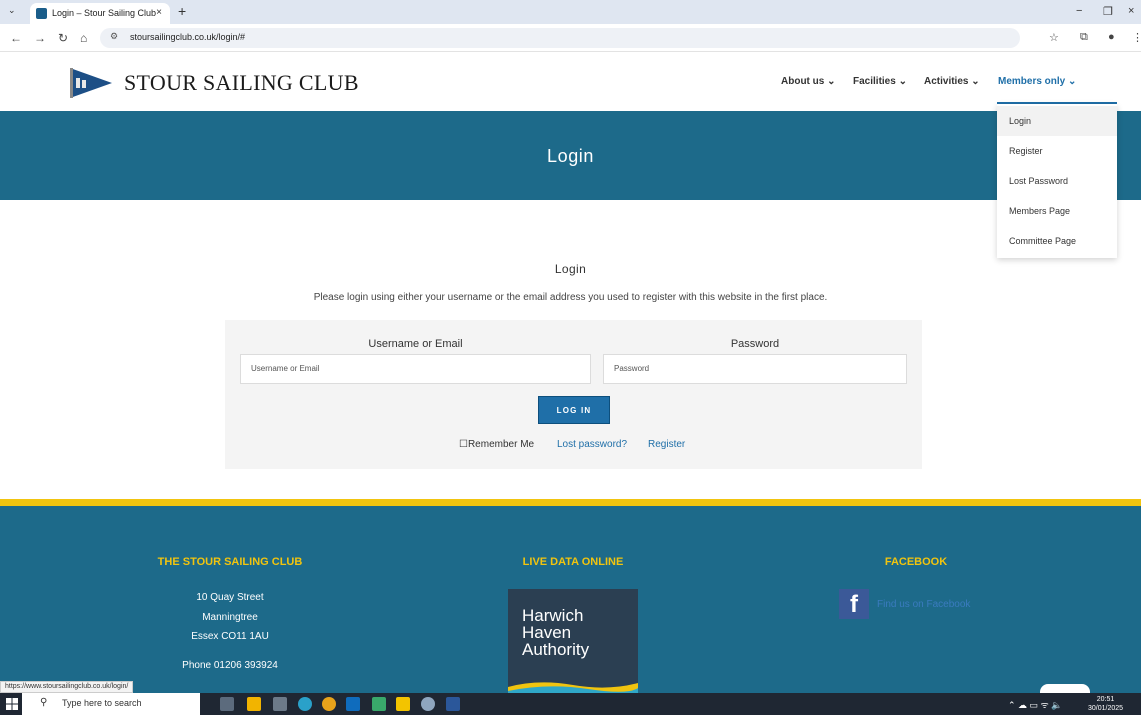 Image resolution: width=1141 pixels, height=715 pixels. Describe the element at coordinates (1108, 11) in the screenshot. I see `maximize-icon: ❐` at that location.